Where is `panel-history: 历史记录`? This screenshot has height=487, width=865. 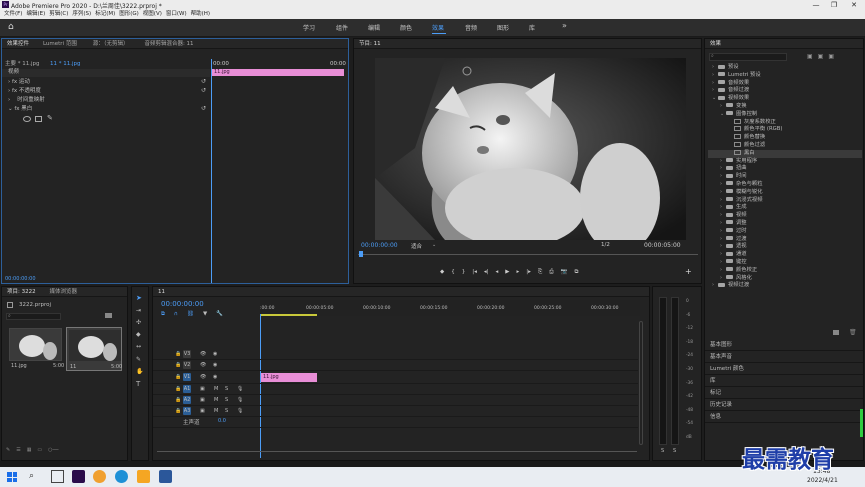
panel-history: 历史记录 is located at coordinates (784, 405).